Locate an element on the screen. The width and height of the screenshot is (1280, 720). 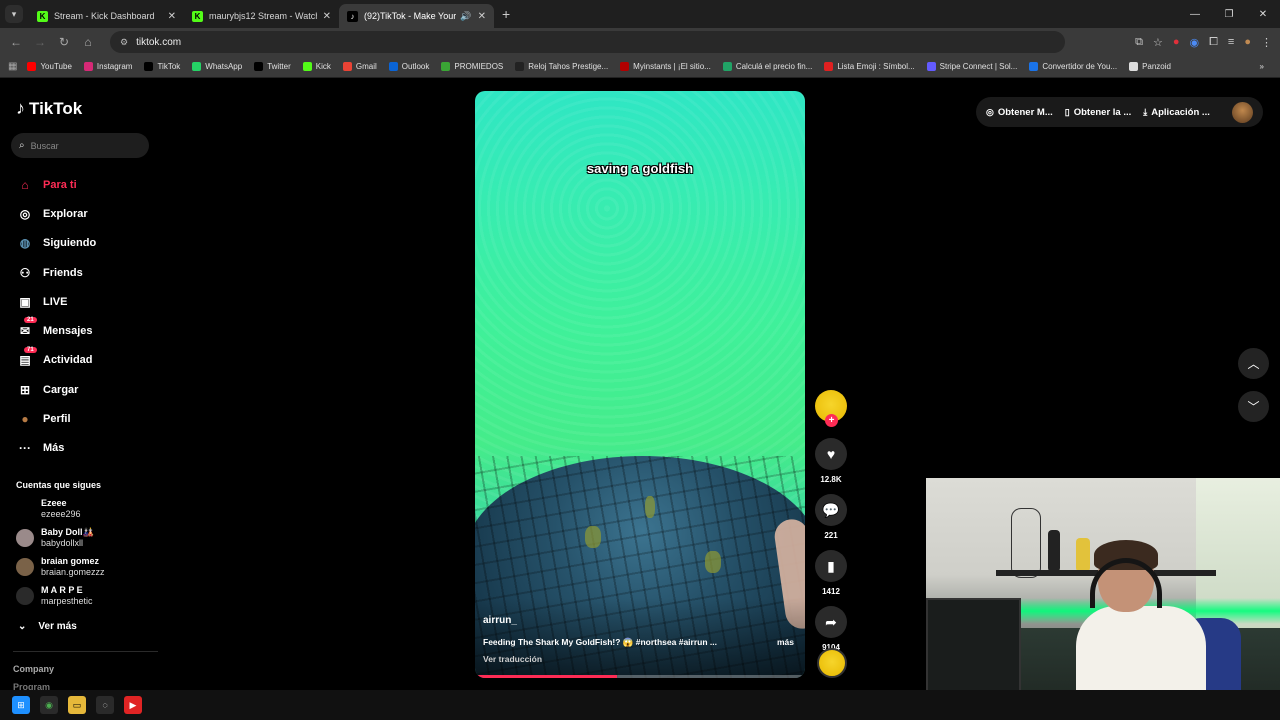
bookmark-item: PROMIEDOS is located at coordinates (472, 66).